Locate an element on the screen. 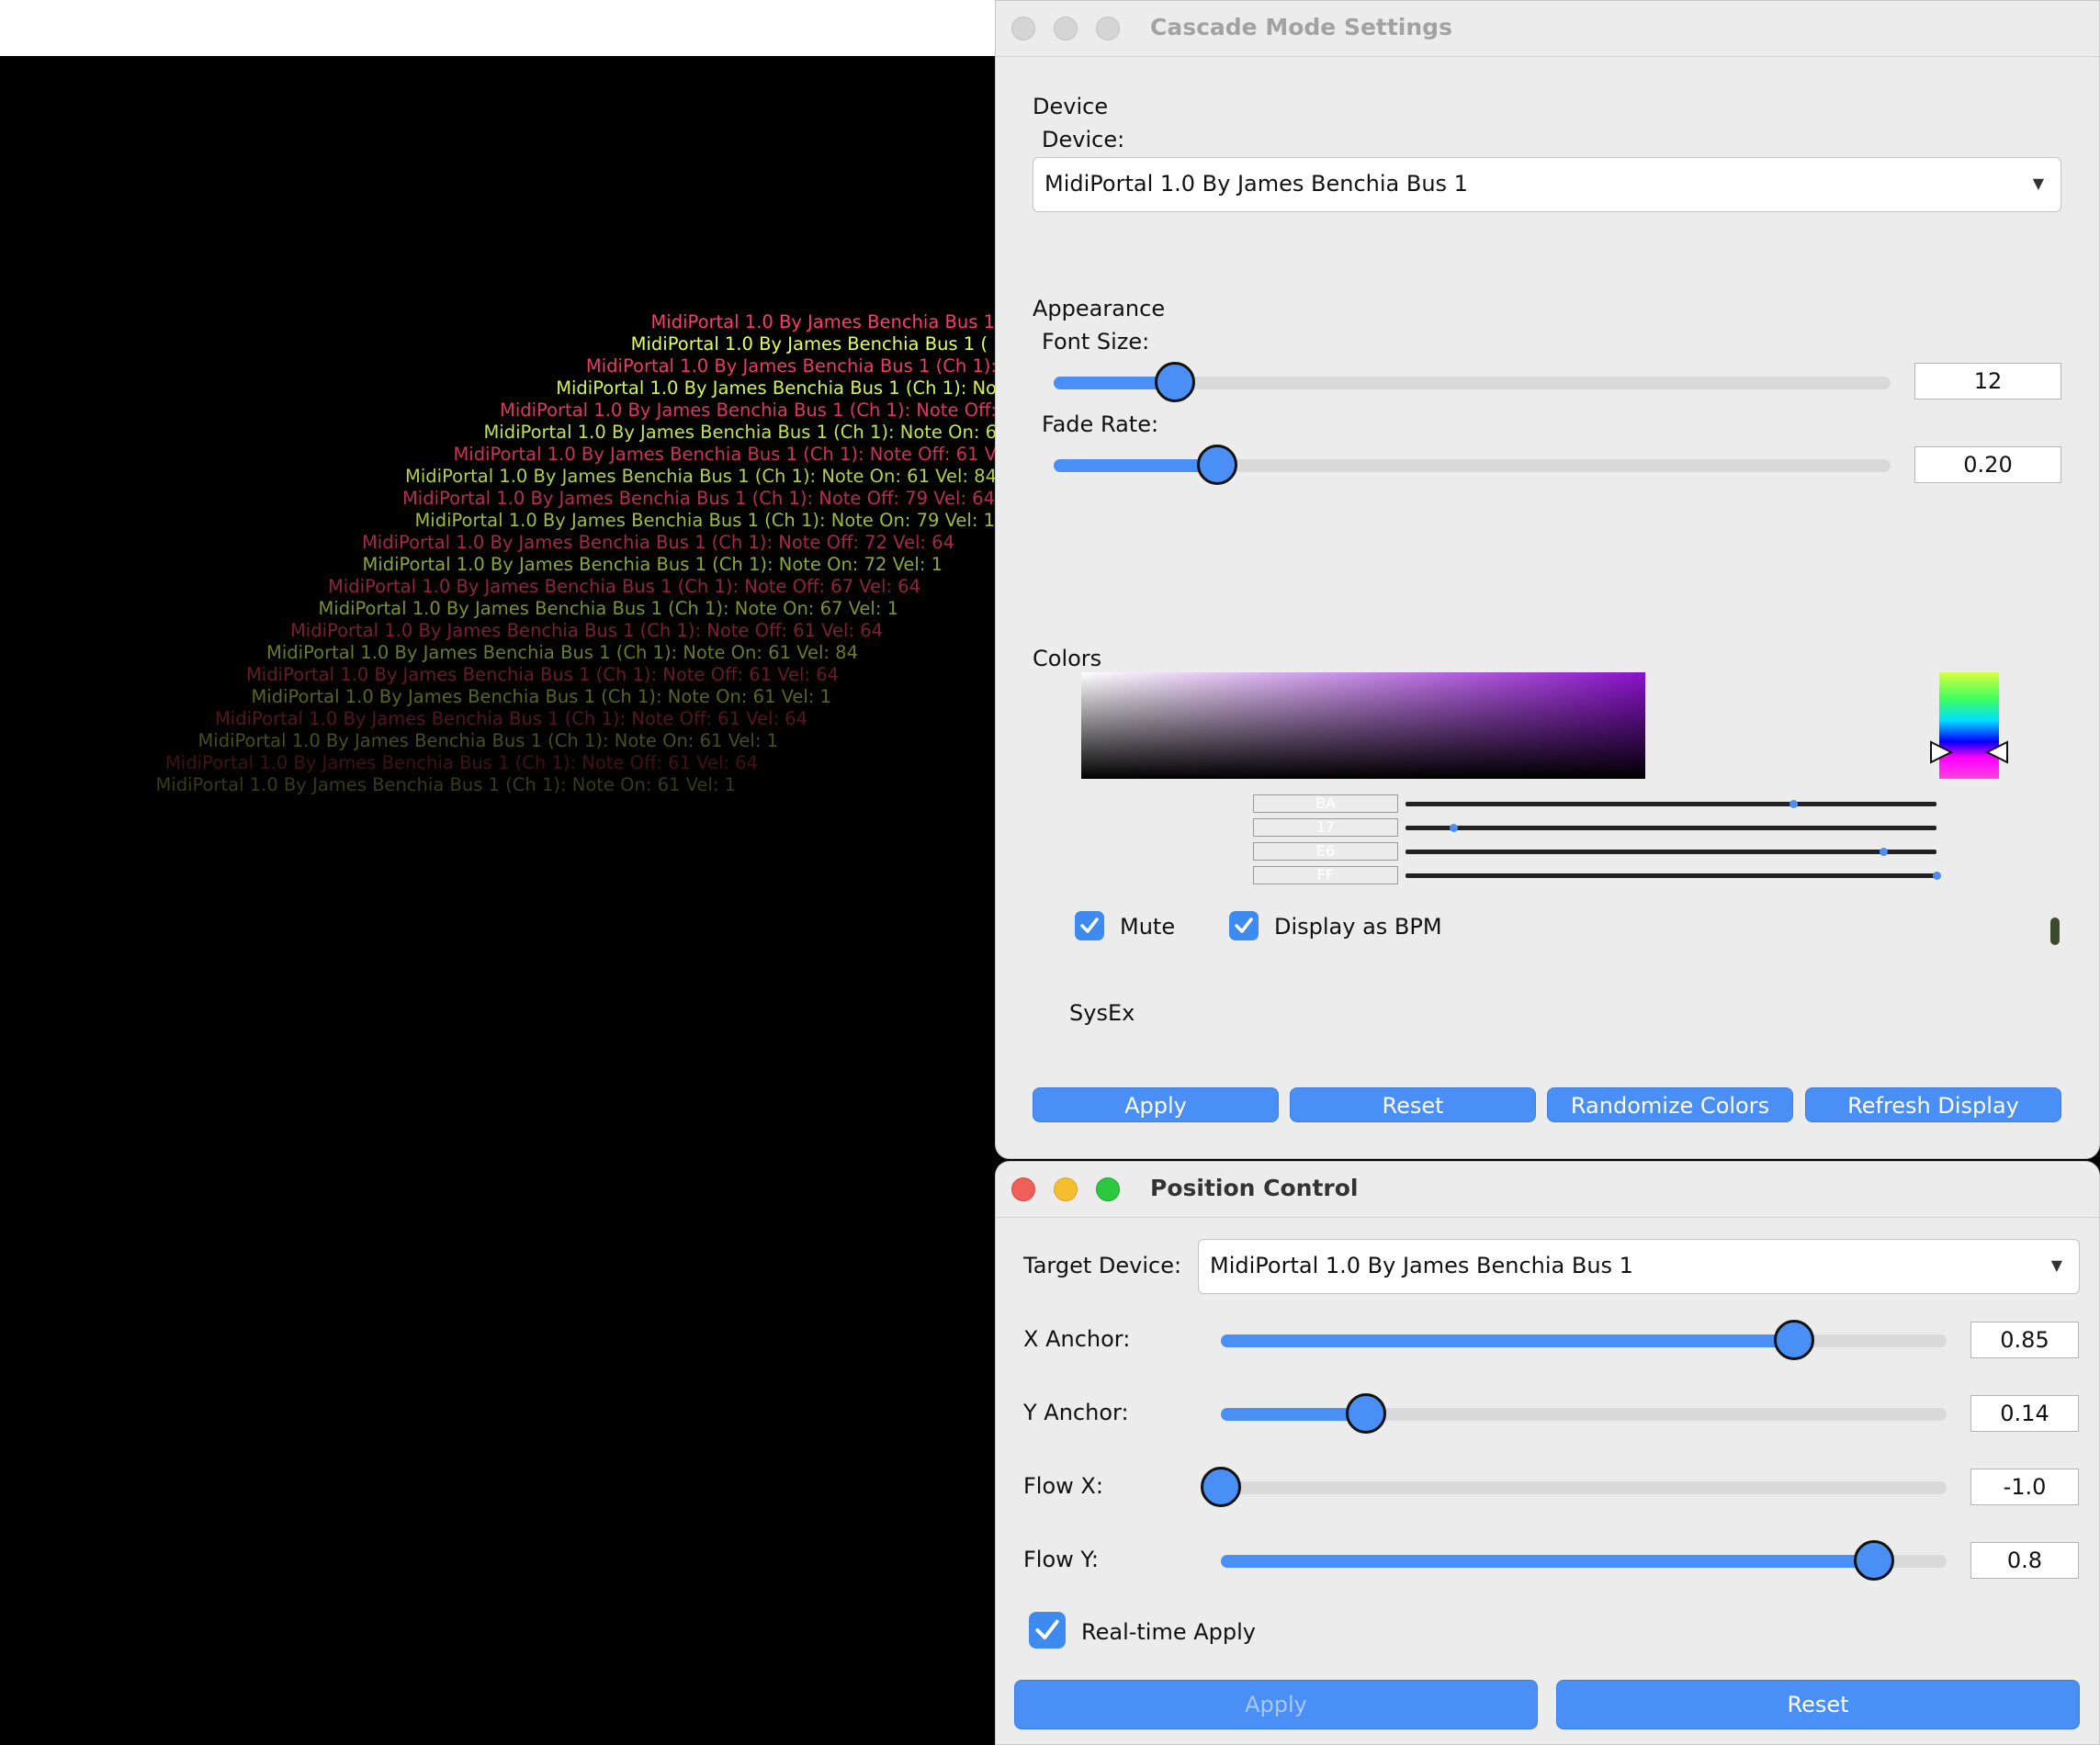  window-title: Cascade Mode Settings is located at coordinates (1301, 27).